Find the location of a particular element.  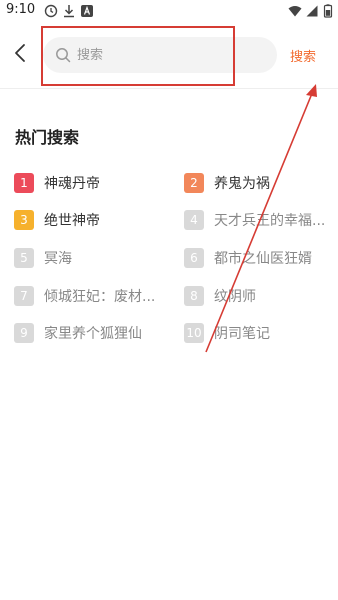

hot-search-item: 10 阴司笔记 is located at coordinates (227, 333).